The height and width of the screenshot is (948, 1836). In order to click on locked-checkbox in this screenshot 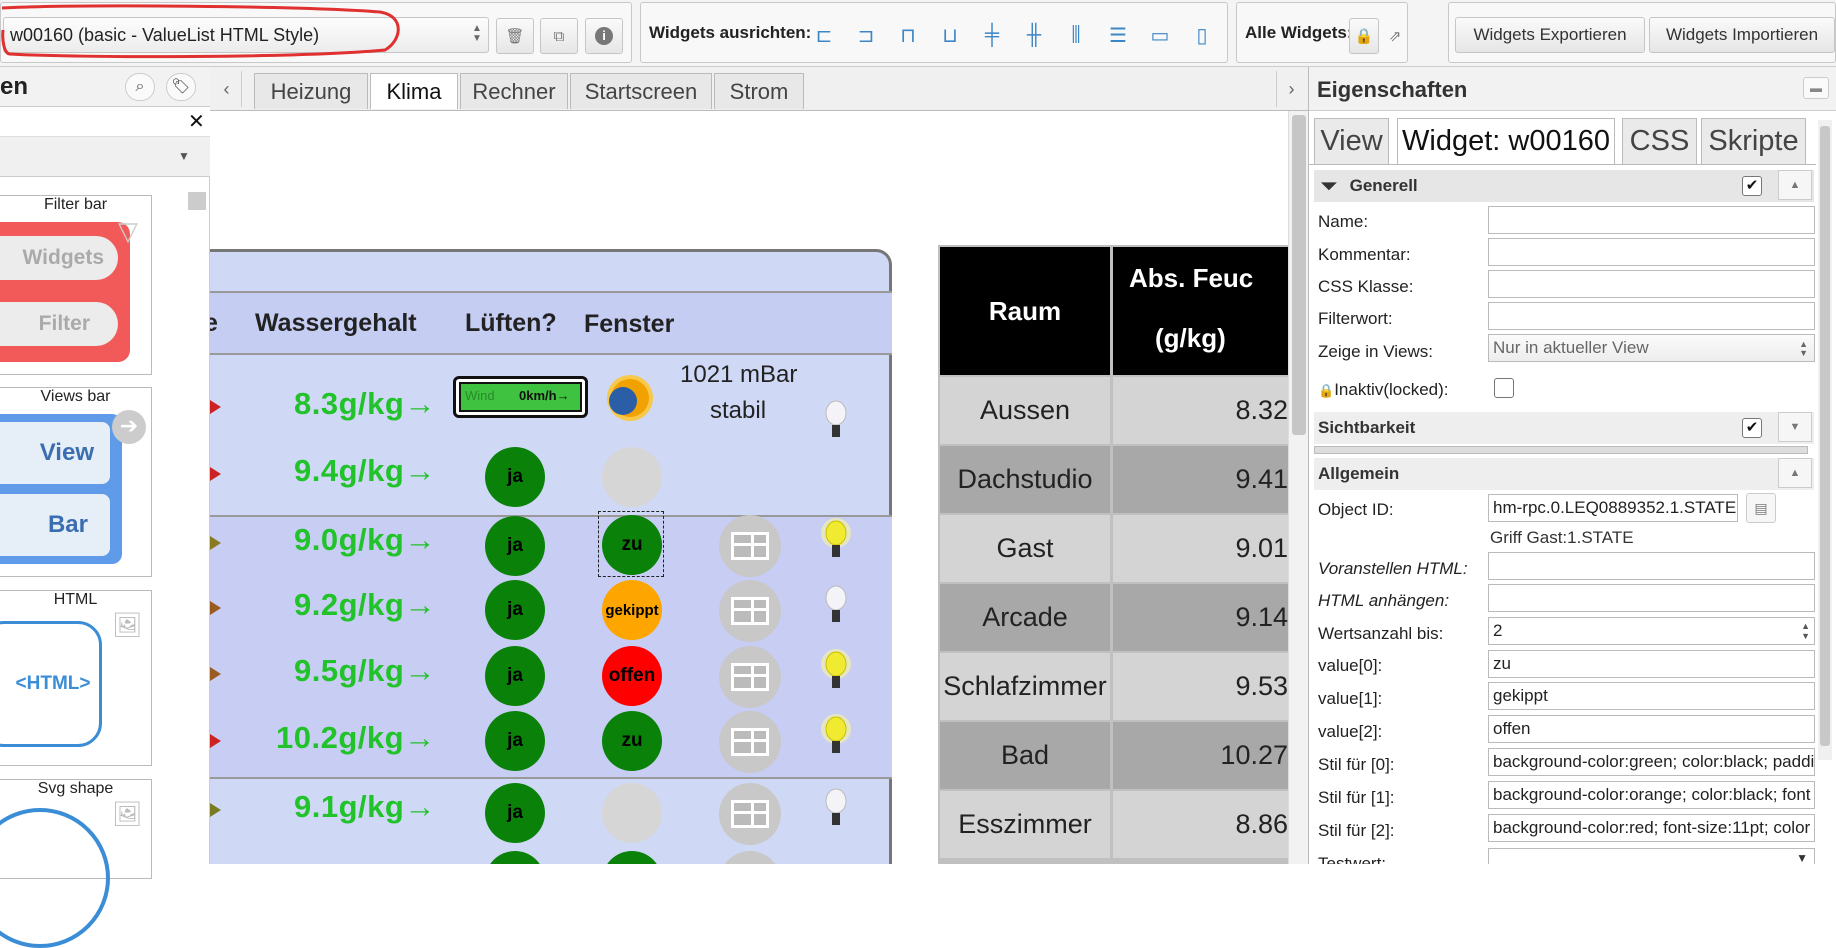, I will do `click(1504, 388)`.